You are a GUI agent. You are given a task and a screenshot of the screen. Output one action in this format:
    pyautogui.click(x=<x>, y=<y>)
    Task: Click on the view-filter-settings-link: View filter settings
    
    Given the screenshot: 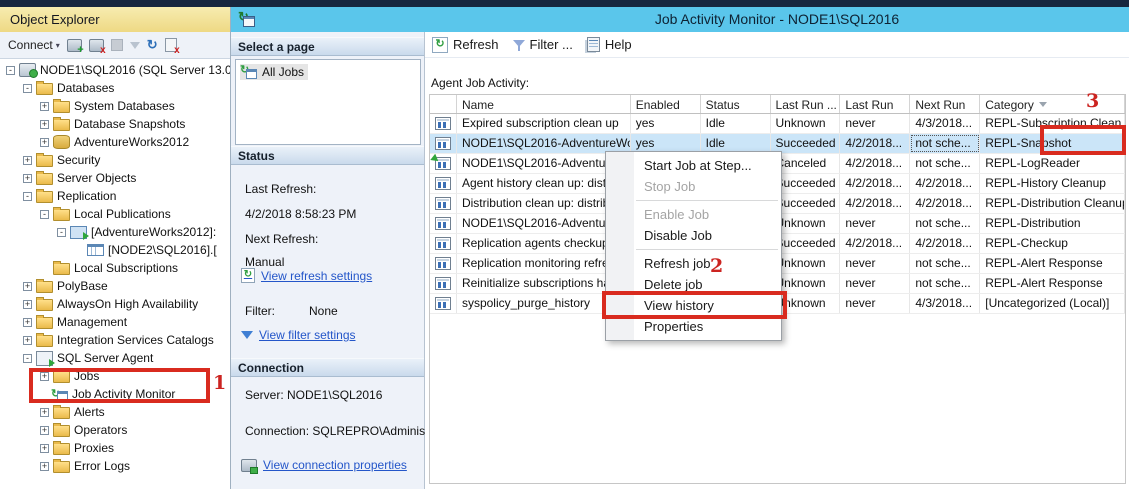 What is the action you would take?
    pyautogui.click(x=298, y=335)
    